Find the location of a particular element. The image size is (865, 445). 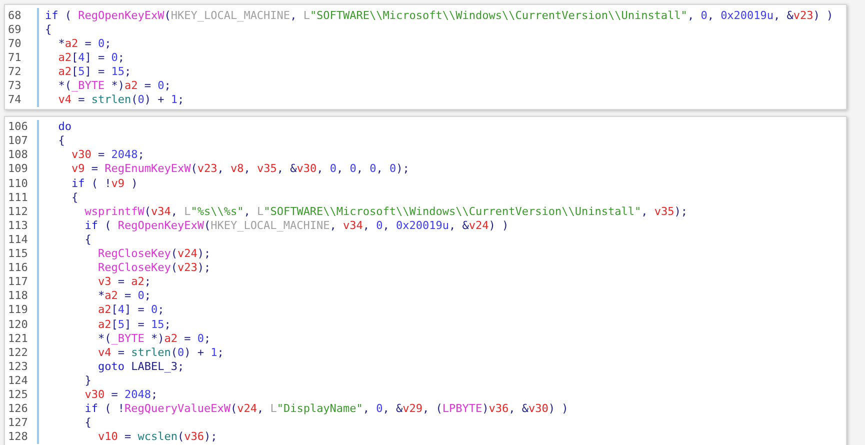

line-number: 74 is located at coordinates (22, 99).